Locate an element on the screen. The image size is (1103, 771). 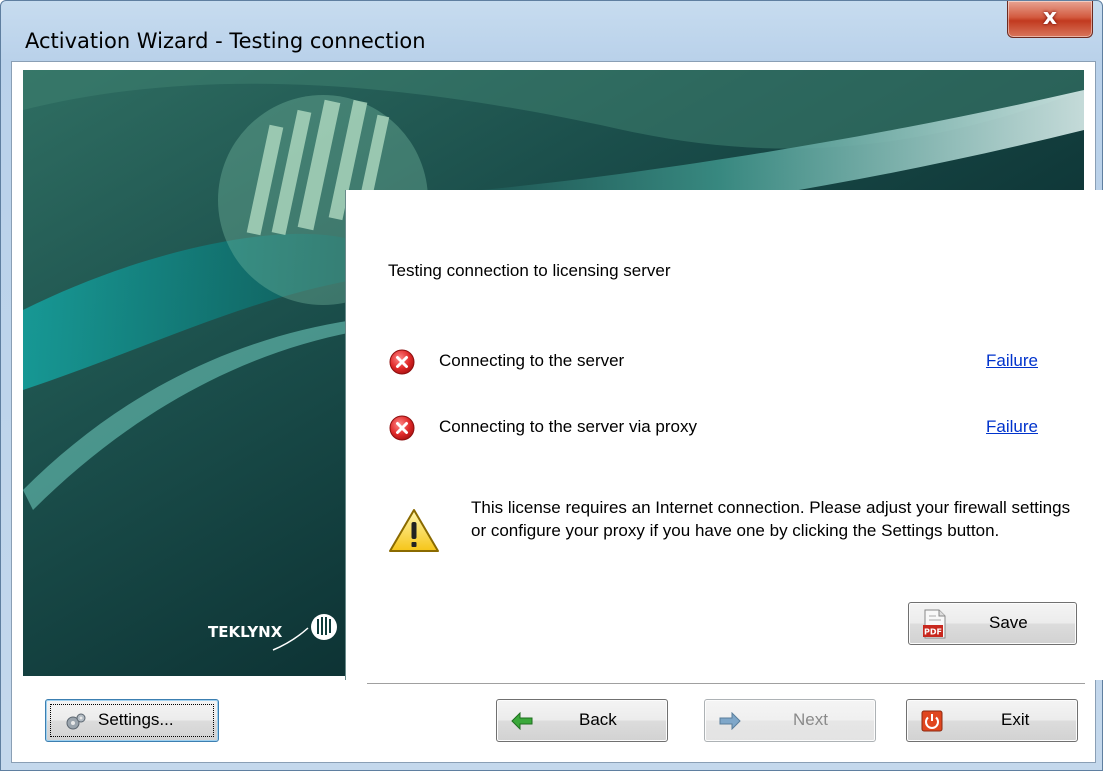
window-title: Activation Wizard - Testing connection is located at coordinates (225, 41).